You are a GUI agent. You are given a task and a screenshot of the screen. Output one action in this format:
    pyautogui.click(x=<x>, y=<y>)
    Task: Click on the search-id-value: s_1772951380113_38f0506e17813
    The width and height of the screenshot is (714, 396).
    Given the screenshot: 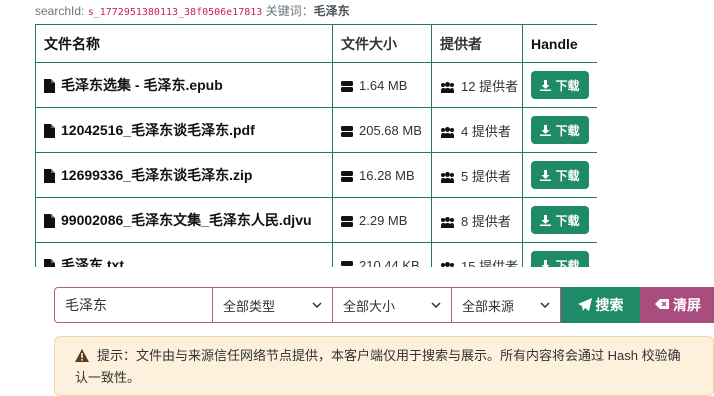 What is the action you would take?
    pyautogui.click(x=175, y=12)
    